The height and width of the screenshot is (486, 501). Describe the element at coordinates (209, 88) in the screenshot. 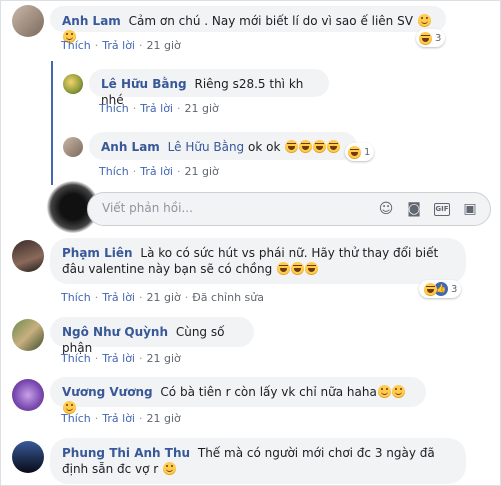

I see `comment-bubble: Lê Hữu Bằng Riêng s28.5 thì kh nhé` at that location.